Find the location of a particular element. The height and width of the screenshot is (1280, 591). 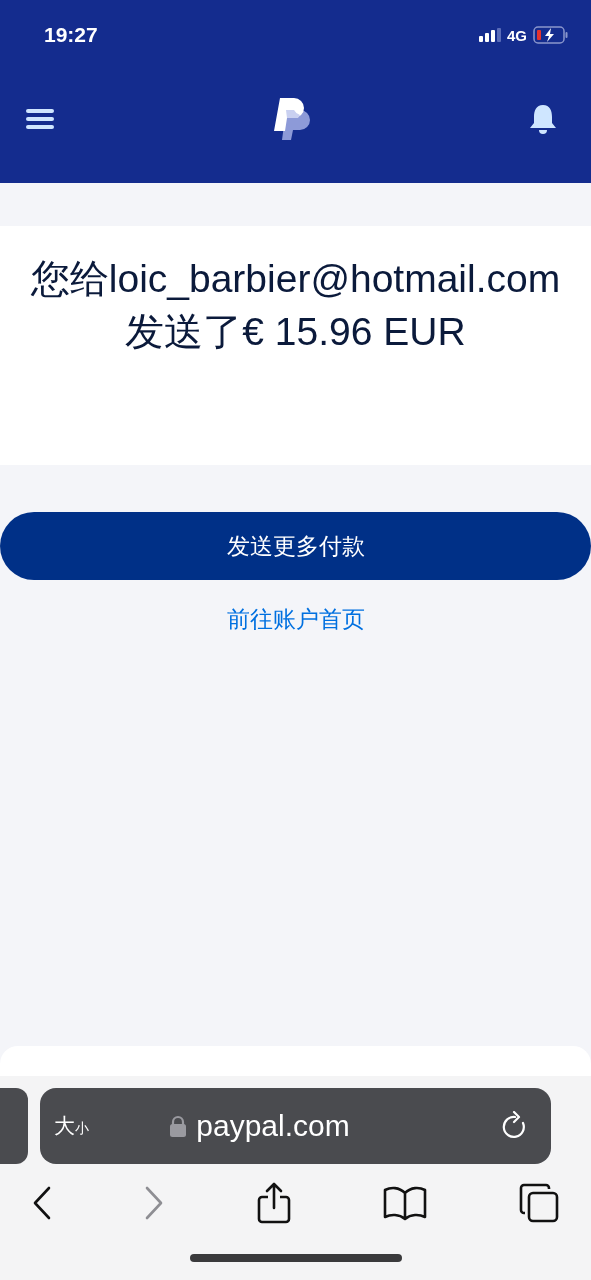

battery-icon is located at coordinates (551, 35).